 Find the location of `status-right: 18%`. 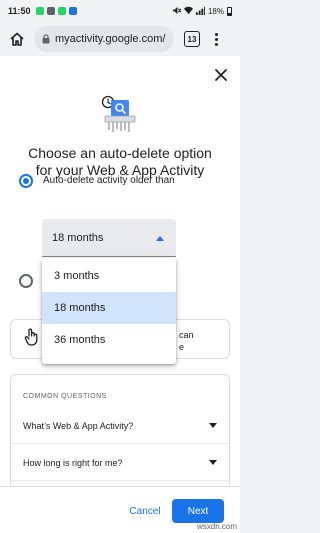

status-right: 18% is located at coordinates (202, 11).